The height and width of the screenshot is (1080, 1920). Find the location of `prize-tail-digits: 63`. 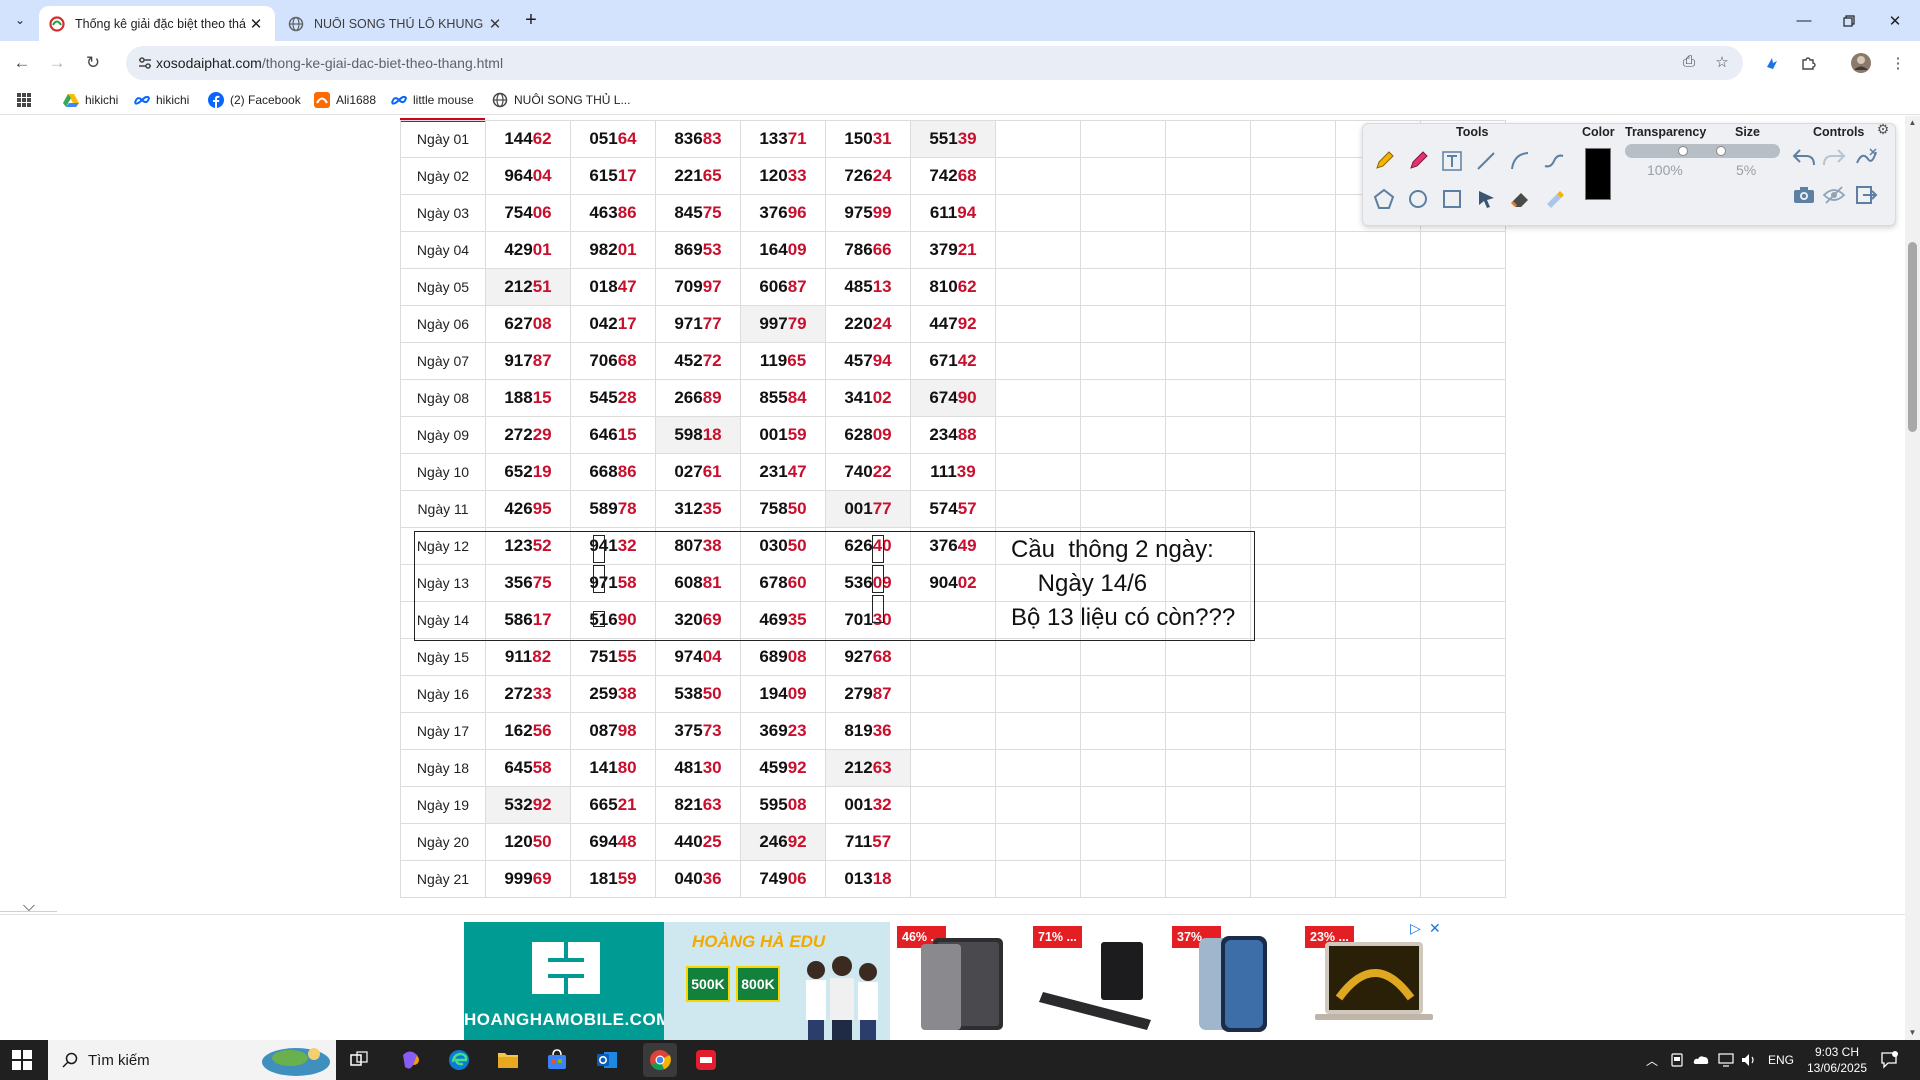

prize-tail-digits: 63 is located at coordinates (882, 767).